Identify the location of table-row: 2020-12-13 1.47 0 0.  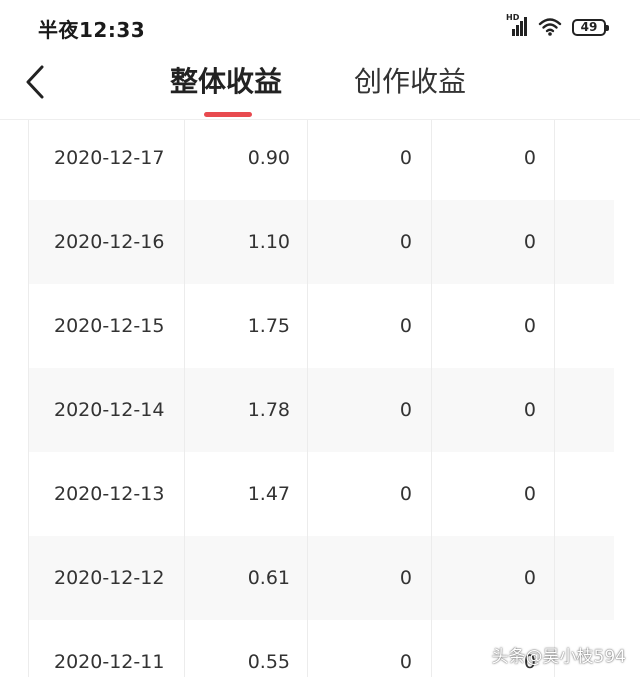
(321, 494).